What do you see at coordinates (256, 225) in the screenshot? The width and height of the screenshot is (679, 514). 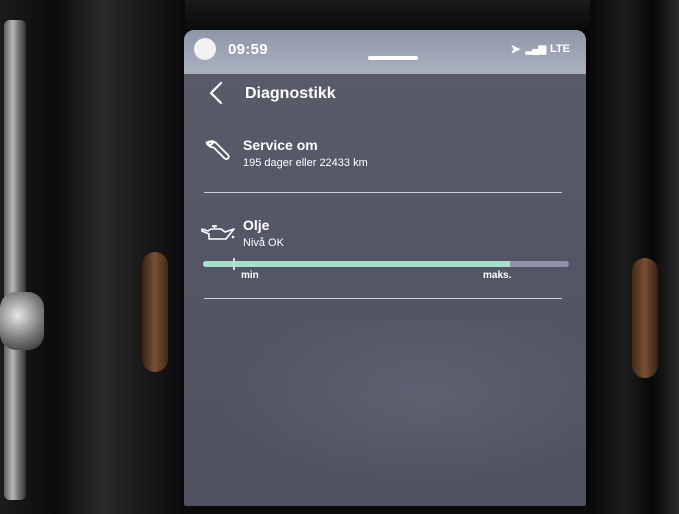 I see `oil-title: Olje` at bounding box center [256, 225].